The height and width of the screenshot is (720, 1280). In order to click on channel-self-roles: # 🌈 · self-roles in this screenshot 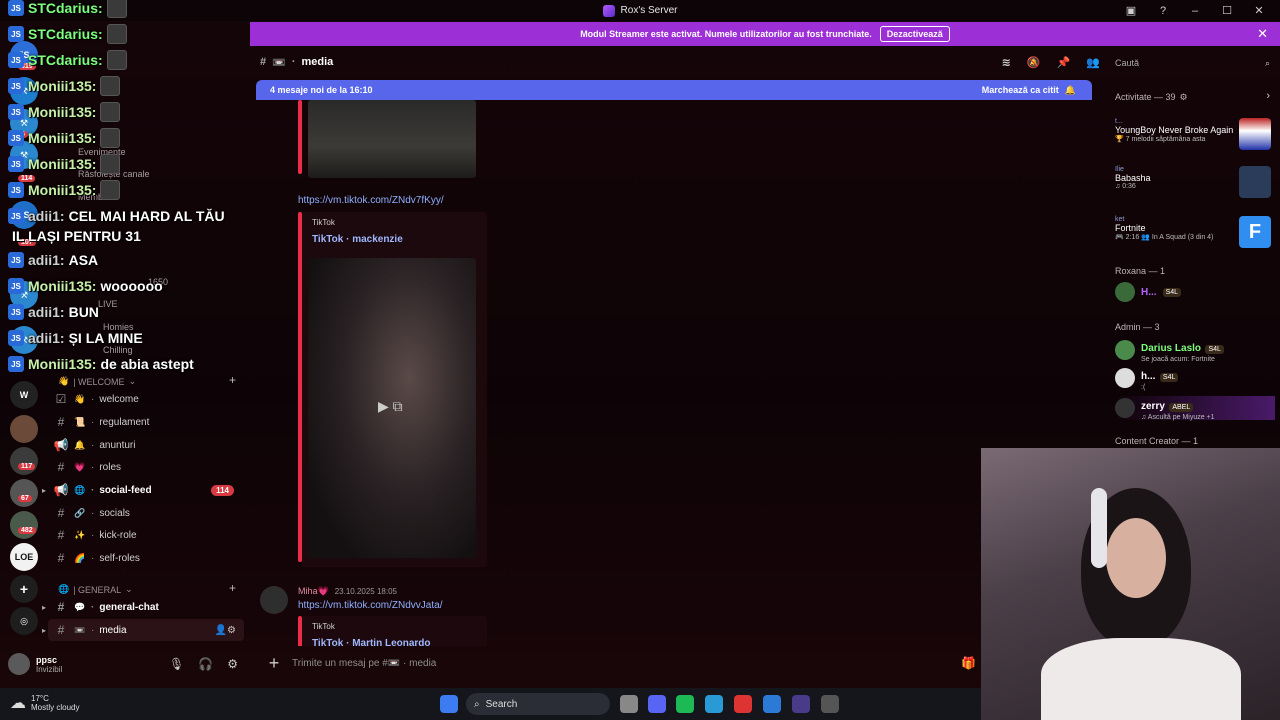, I will do `click(146, 558)`.